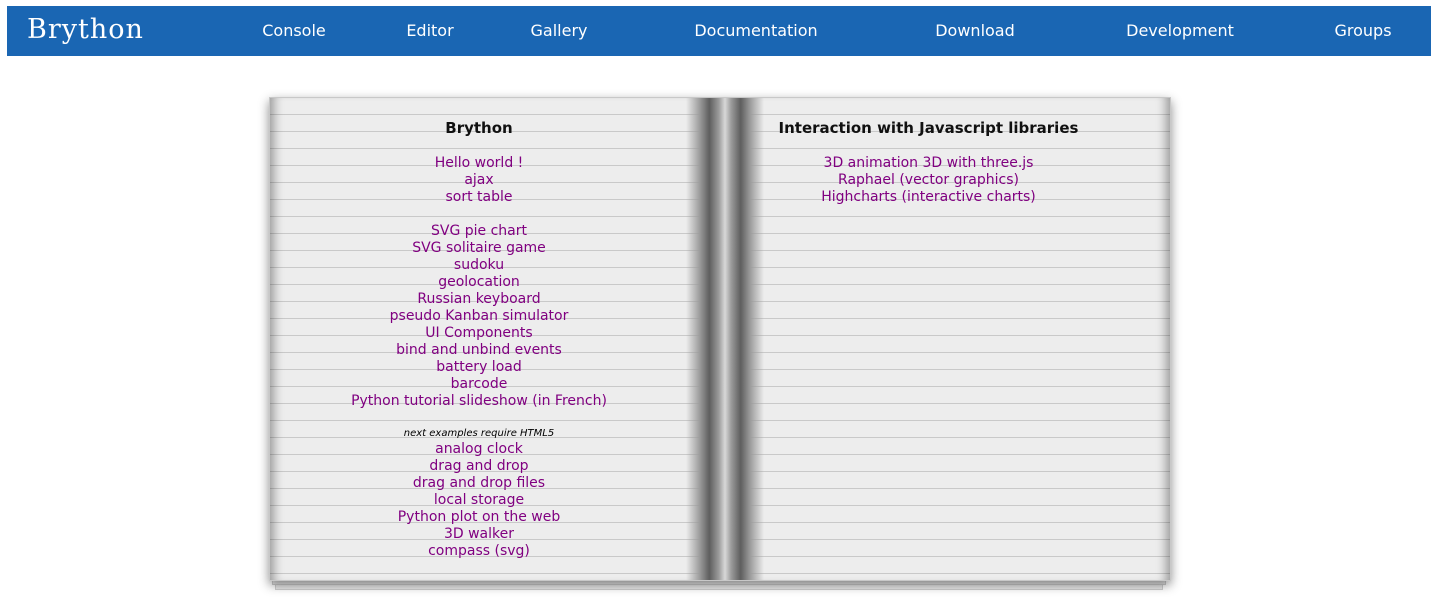 This screenshot has height=615, width=1440. I want to click on example-link: Python plot on the web, so click(479, 517).